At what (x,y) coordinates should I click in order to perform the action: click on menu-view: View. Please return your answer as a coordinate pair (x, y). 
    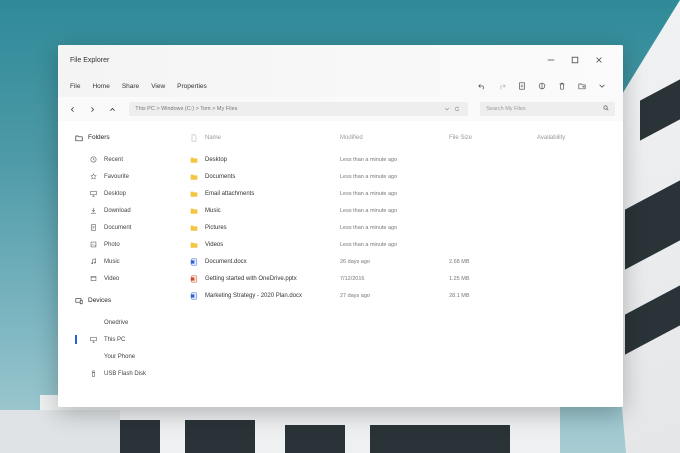
    Looking at the image, I should click on (158, 86).